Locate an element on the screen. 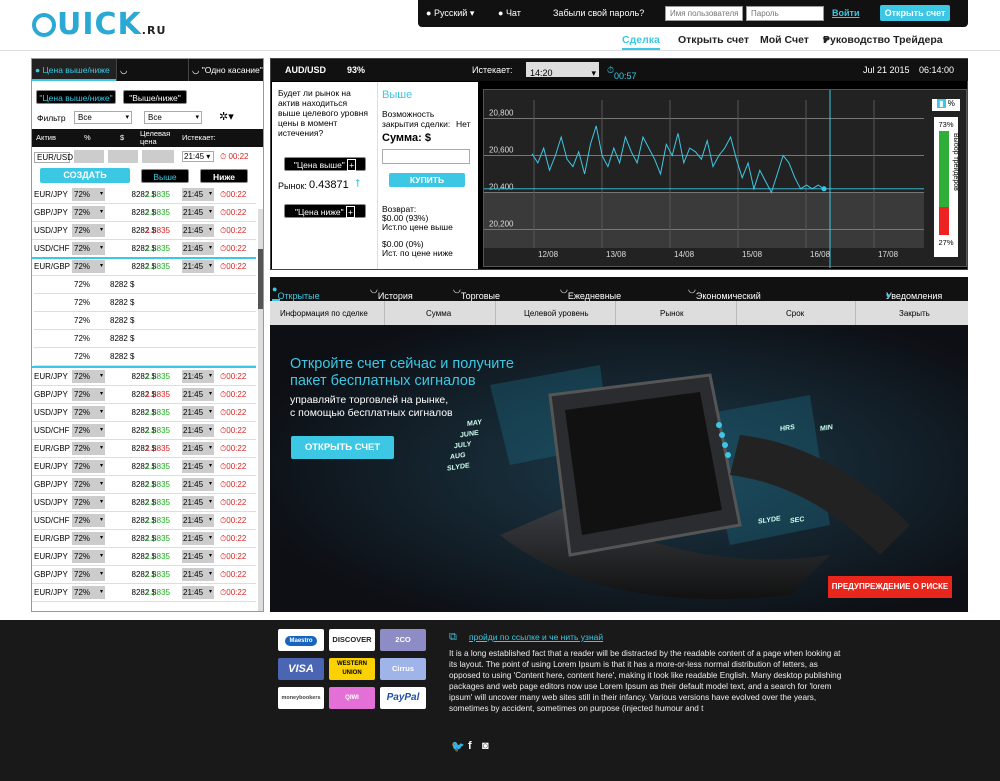  risk-warning-button: ПРЕДУПРЕЖДЕНИЕ О РИСКЕ is located at coordinates (890, 587).